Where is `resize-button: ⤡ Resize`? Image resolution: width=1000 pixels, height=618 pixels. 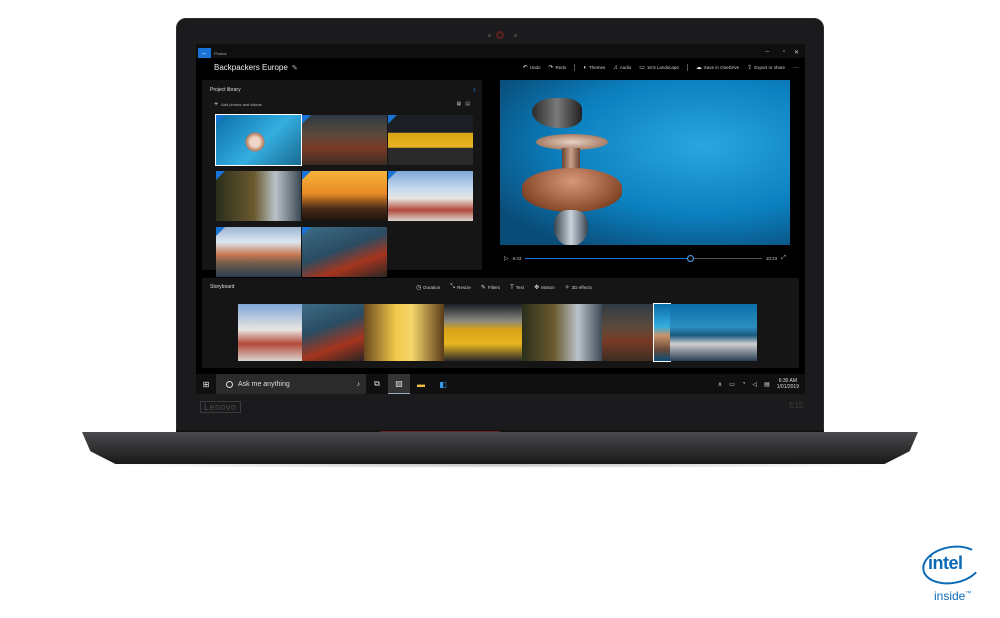
resize-button: ⤡ Resize is located at coordinates (460, 287).